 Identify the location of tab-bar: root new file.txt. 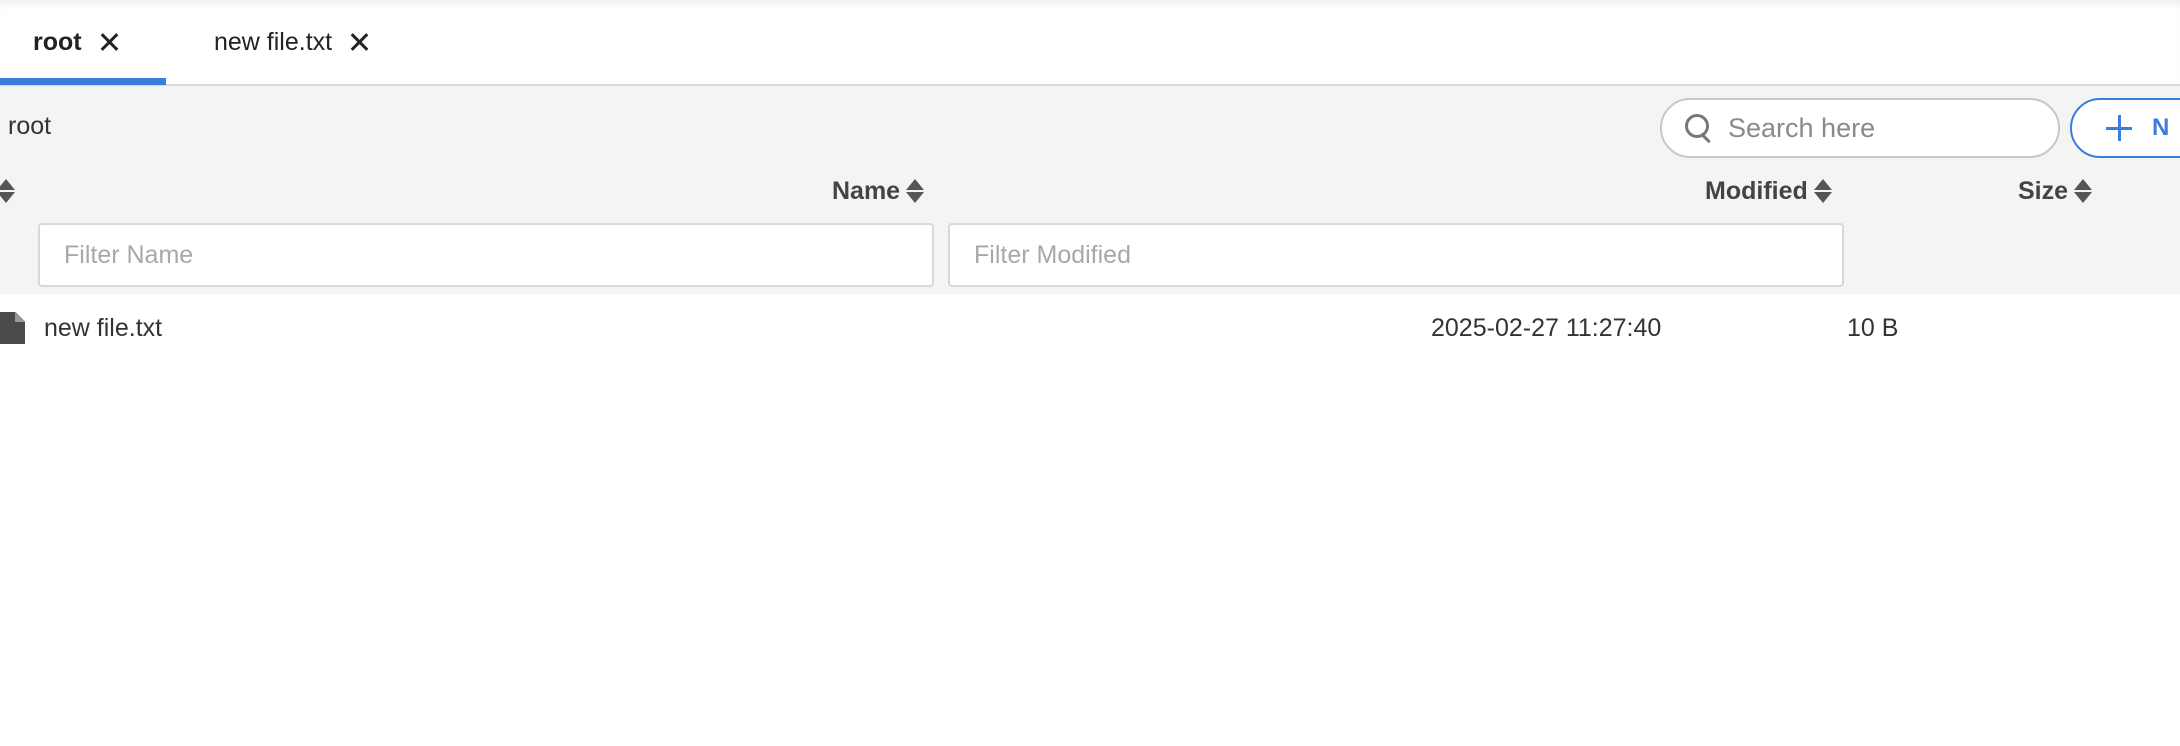
(1090, 43).